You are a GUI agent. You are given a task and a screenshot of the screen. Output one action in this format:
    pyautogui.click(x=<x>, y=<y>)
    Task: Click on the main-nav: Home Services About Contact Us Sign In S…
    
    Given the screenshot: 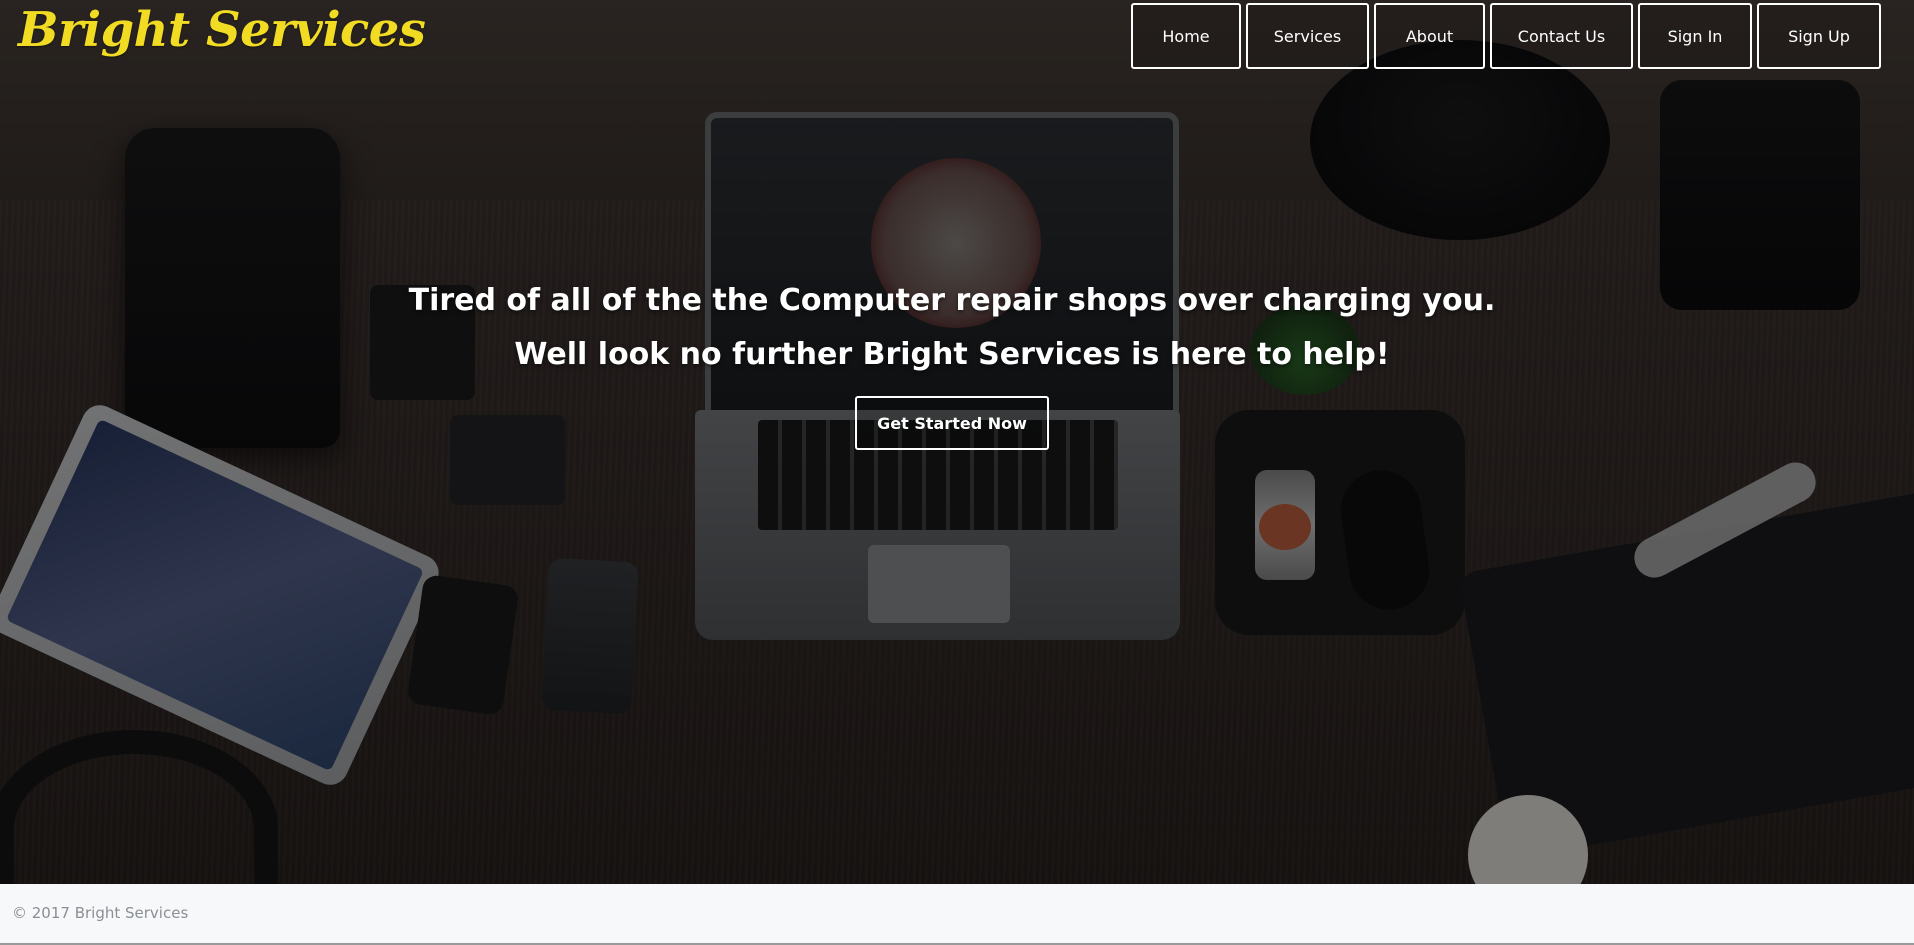 What is the action you would take?
    pyautogui.click(x=1506, y=36)
    